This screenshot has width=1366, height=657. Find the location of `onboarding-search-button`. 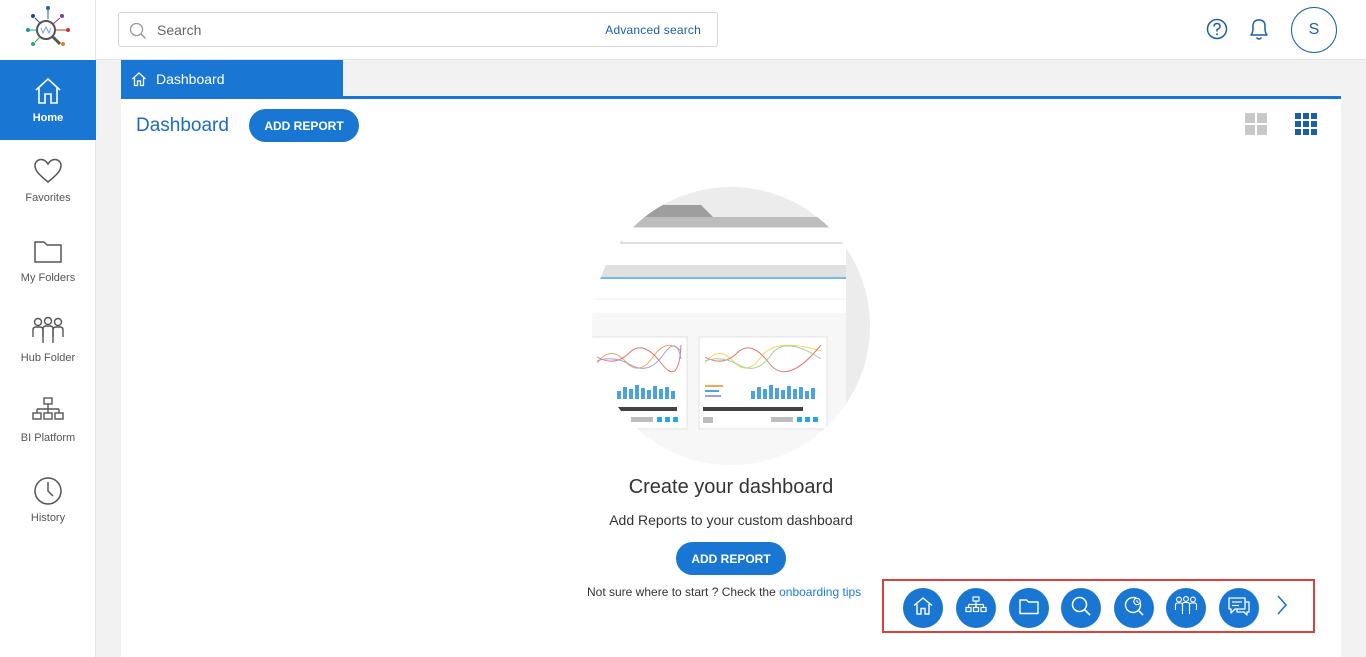

onboarding-search-button is located at coordinates (1081, 608).